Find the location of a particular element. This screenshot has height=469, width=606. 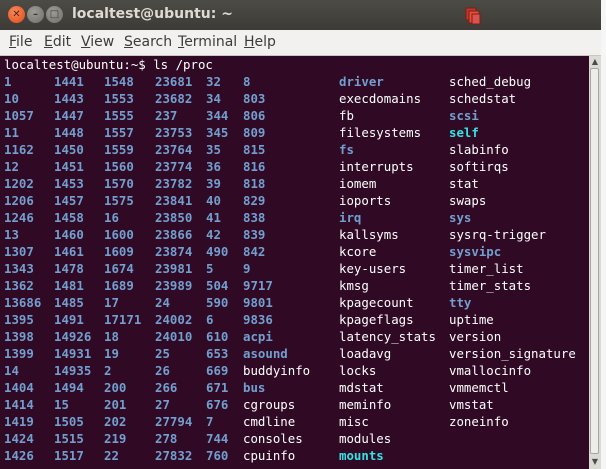

proc-entry: sysrq-trigger is located at coordinates (497, 234).